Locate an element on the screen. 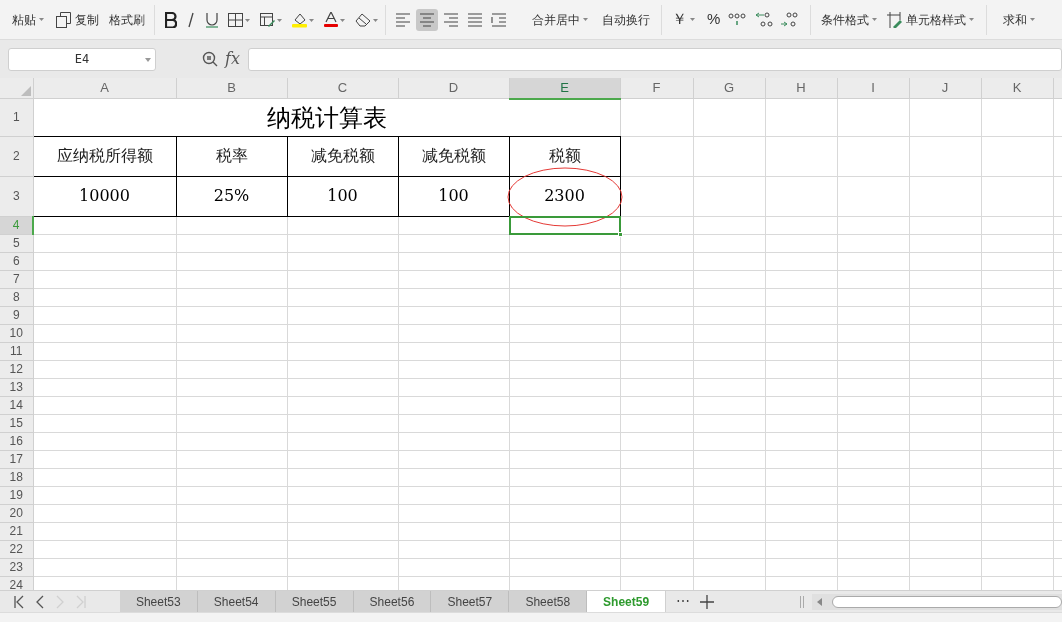  sum-button: 求和 is located at coordinates (1019, 19).